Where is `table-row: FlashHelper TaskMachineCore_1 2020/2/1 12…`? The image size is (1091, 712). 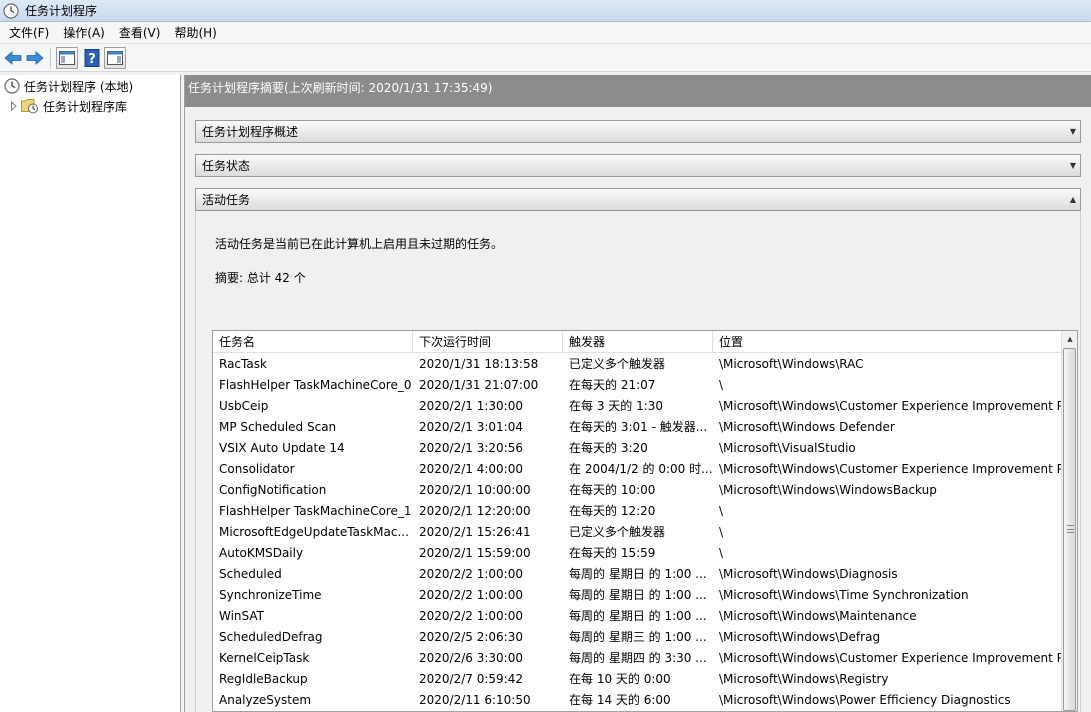 table-row: FlashHelper TaskMachineCore_1 2020/2/1 12… is located at coordinates (638, 511).